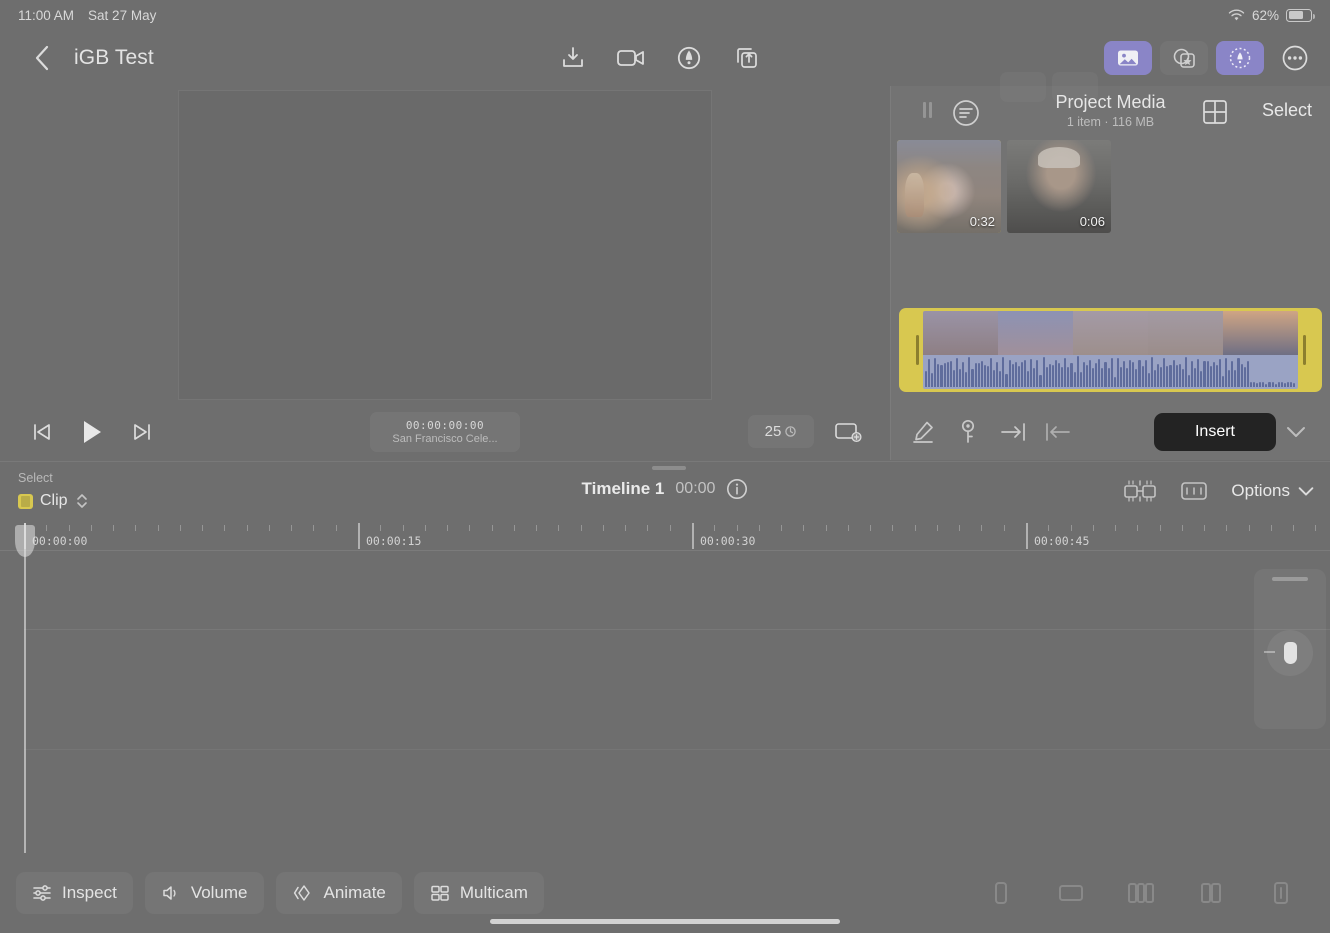 This screenshot has width=1330, height=933. I want to click on filmstrip-content, so click(1110, 350).